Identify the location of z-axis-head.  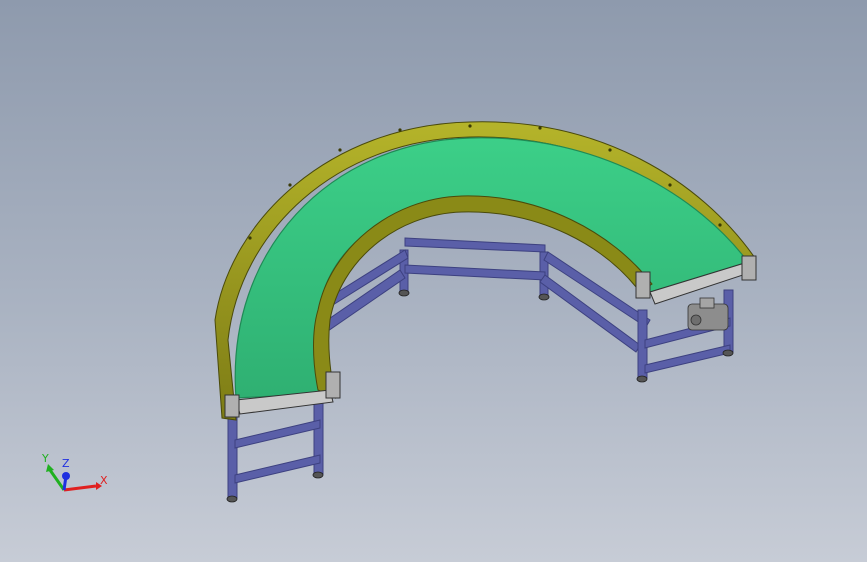
(66, 476).